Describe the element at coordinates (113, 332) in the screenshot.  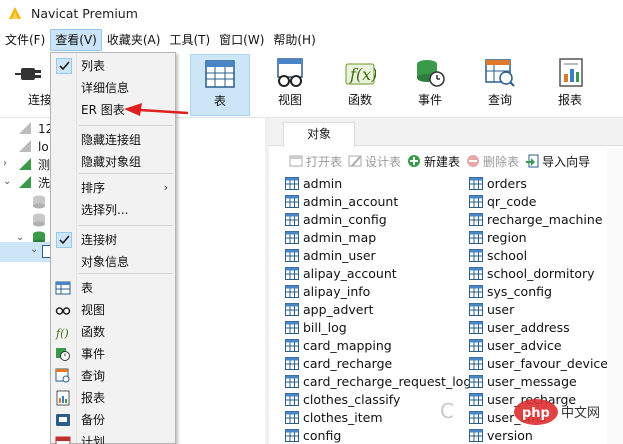
I see `view-menu-item: f() 函数` at that location.